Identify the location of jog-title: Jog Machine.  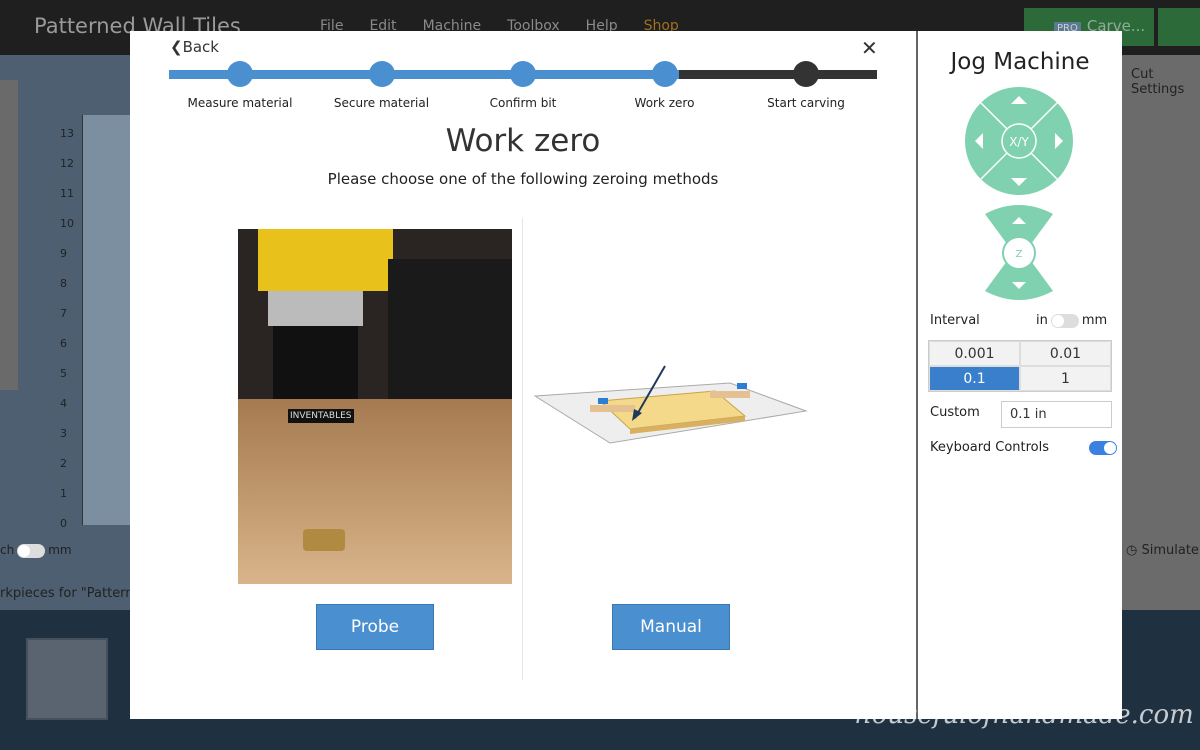
(1020, 62).